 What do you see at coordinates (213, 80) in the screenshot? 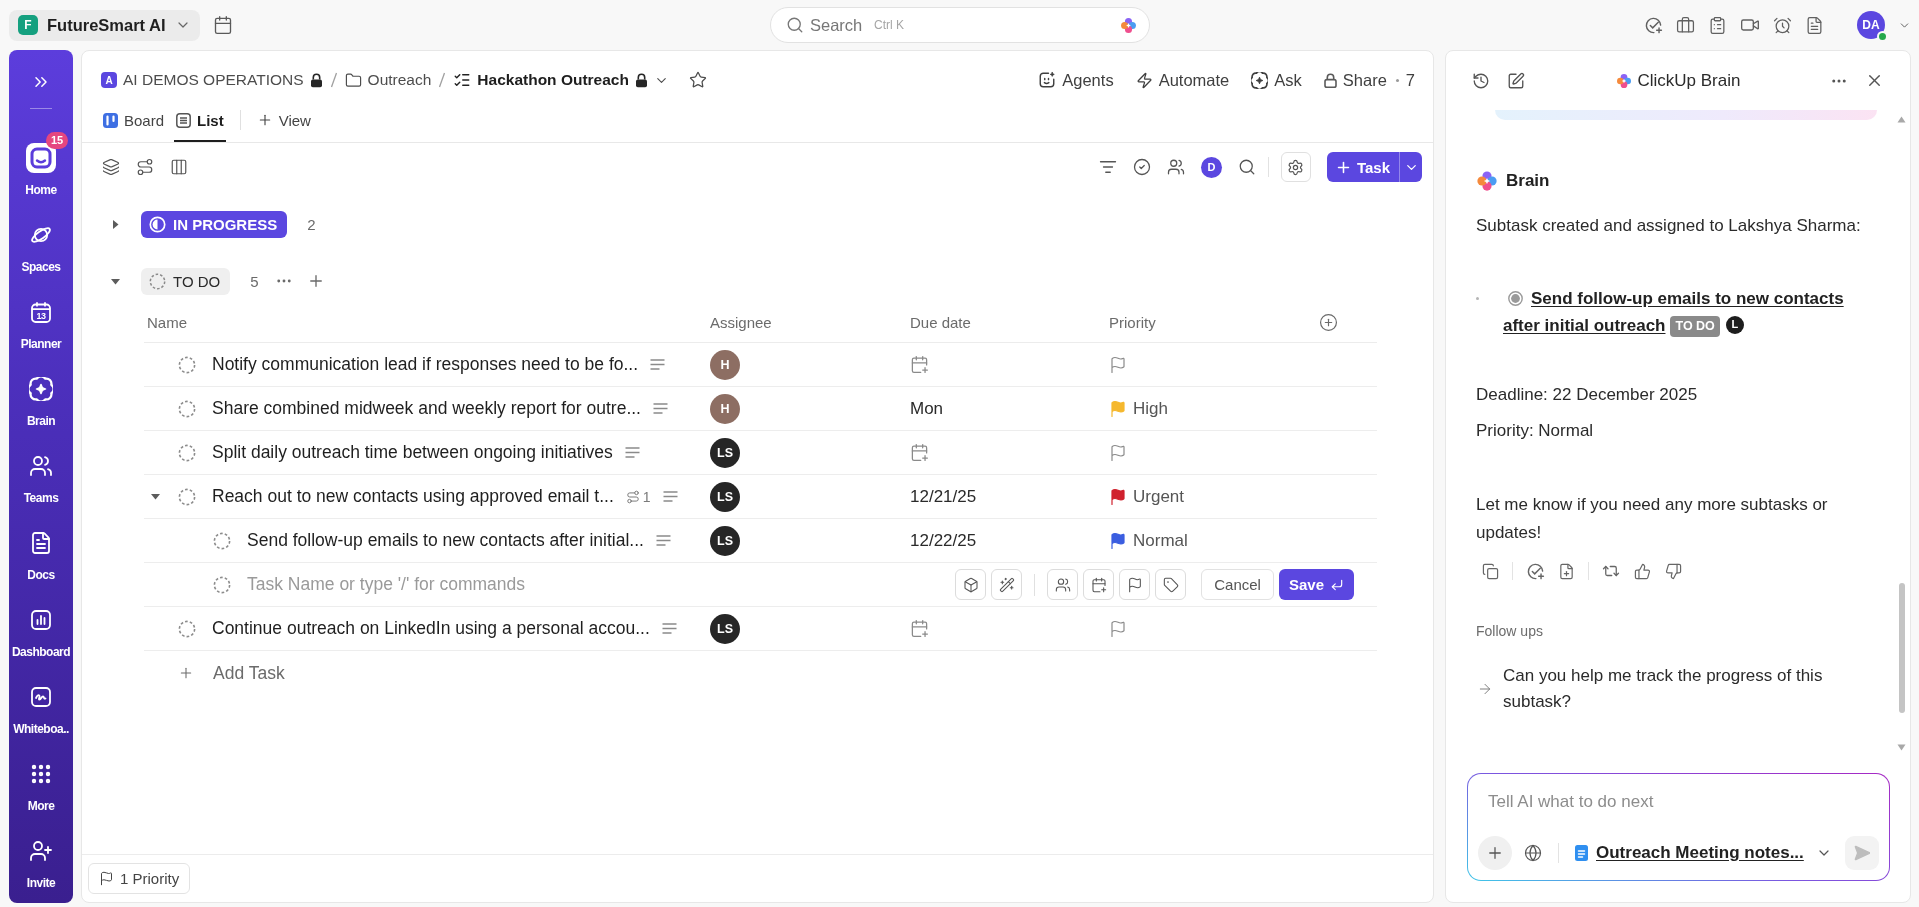
I see `breadcrumb-link: AI DEMOS OPERATIONS` at bounding box center [213, 80].